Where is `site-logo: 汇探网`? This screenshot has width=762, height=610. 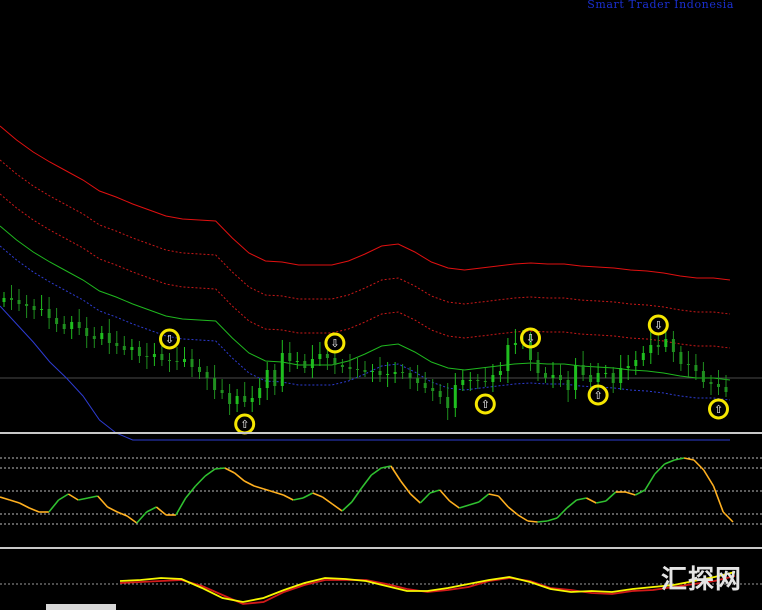 site-logo: 汇探网 is located at coordinates (701, 580).